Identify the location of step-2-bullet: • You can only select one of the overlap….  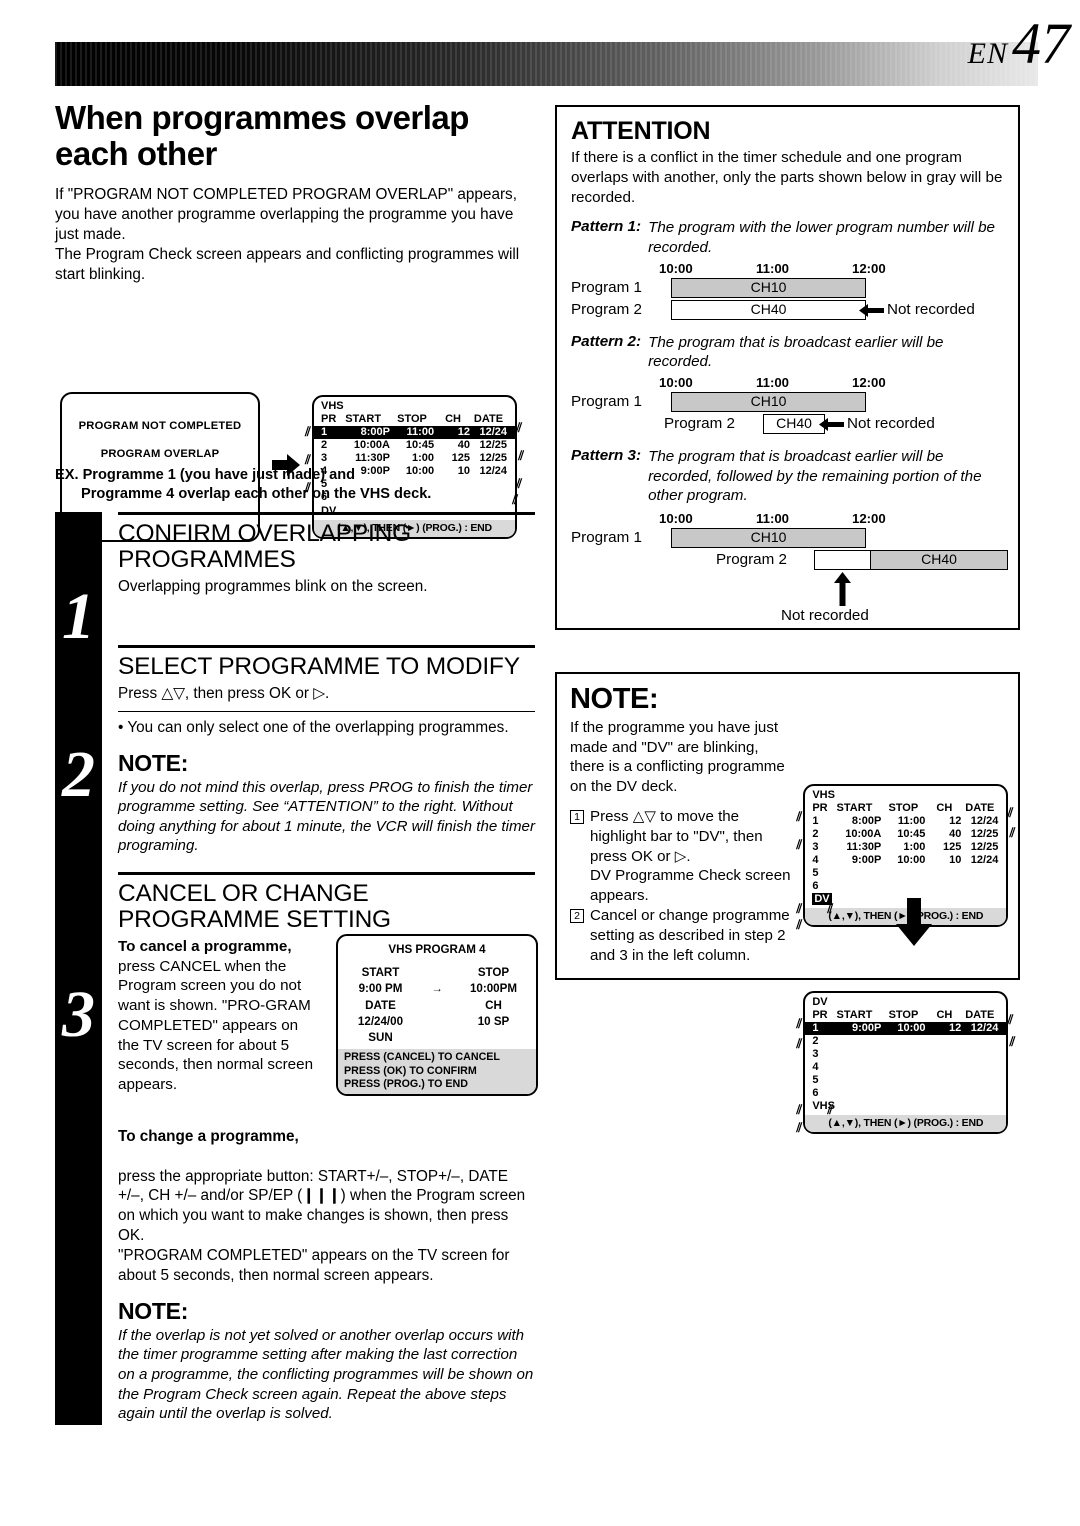
(313, 727).